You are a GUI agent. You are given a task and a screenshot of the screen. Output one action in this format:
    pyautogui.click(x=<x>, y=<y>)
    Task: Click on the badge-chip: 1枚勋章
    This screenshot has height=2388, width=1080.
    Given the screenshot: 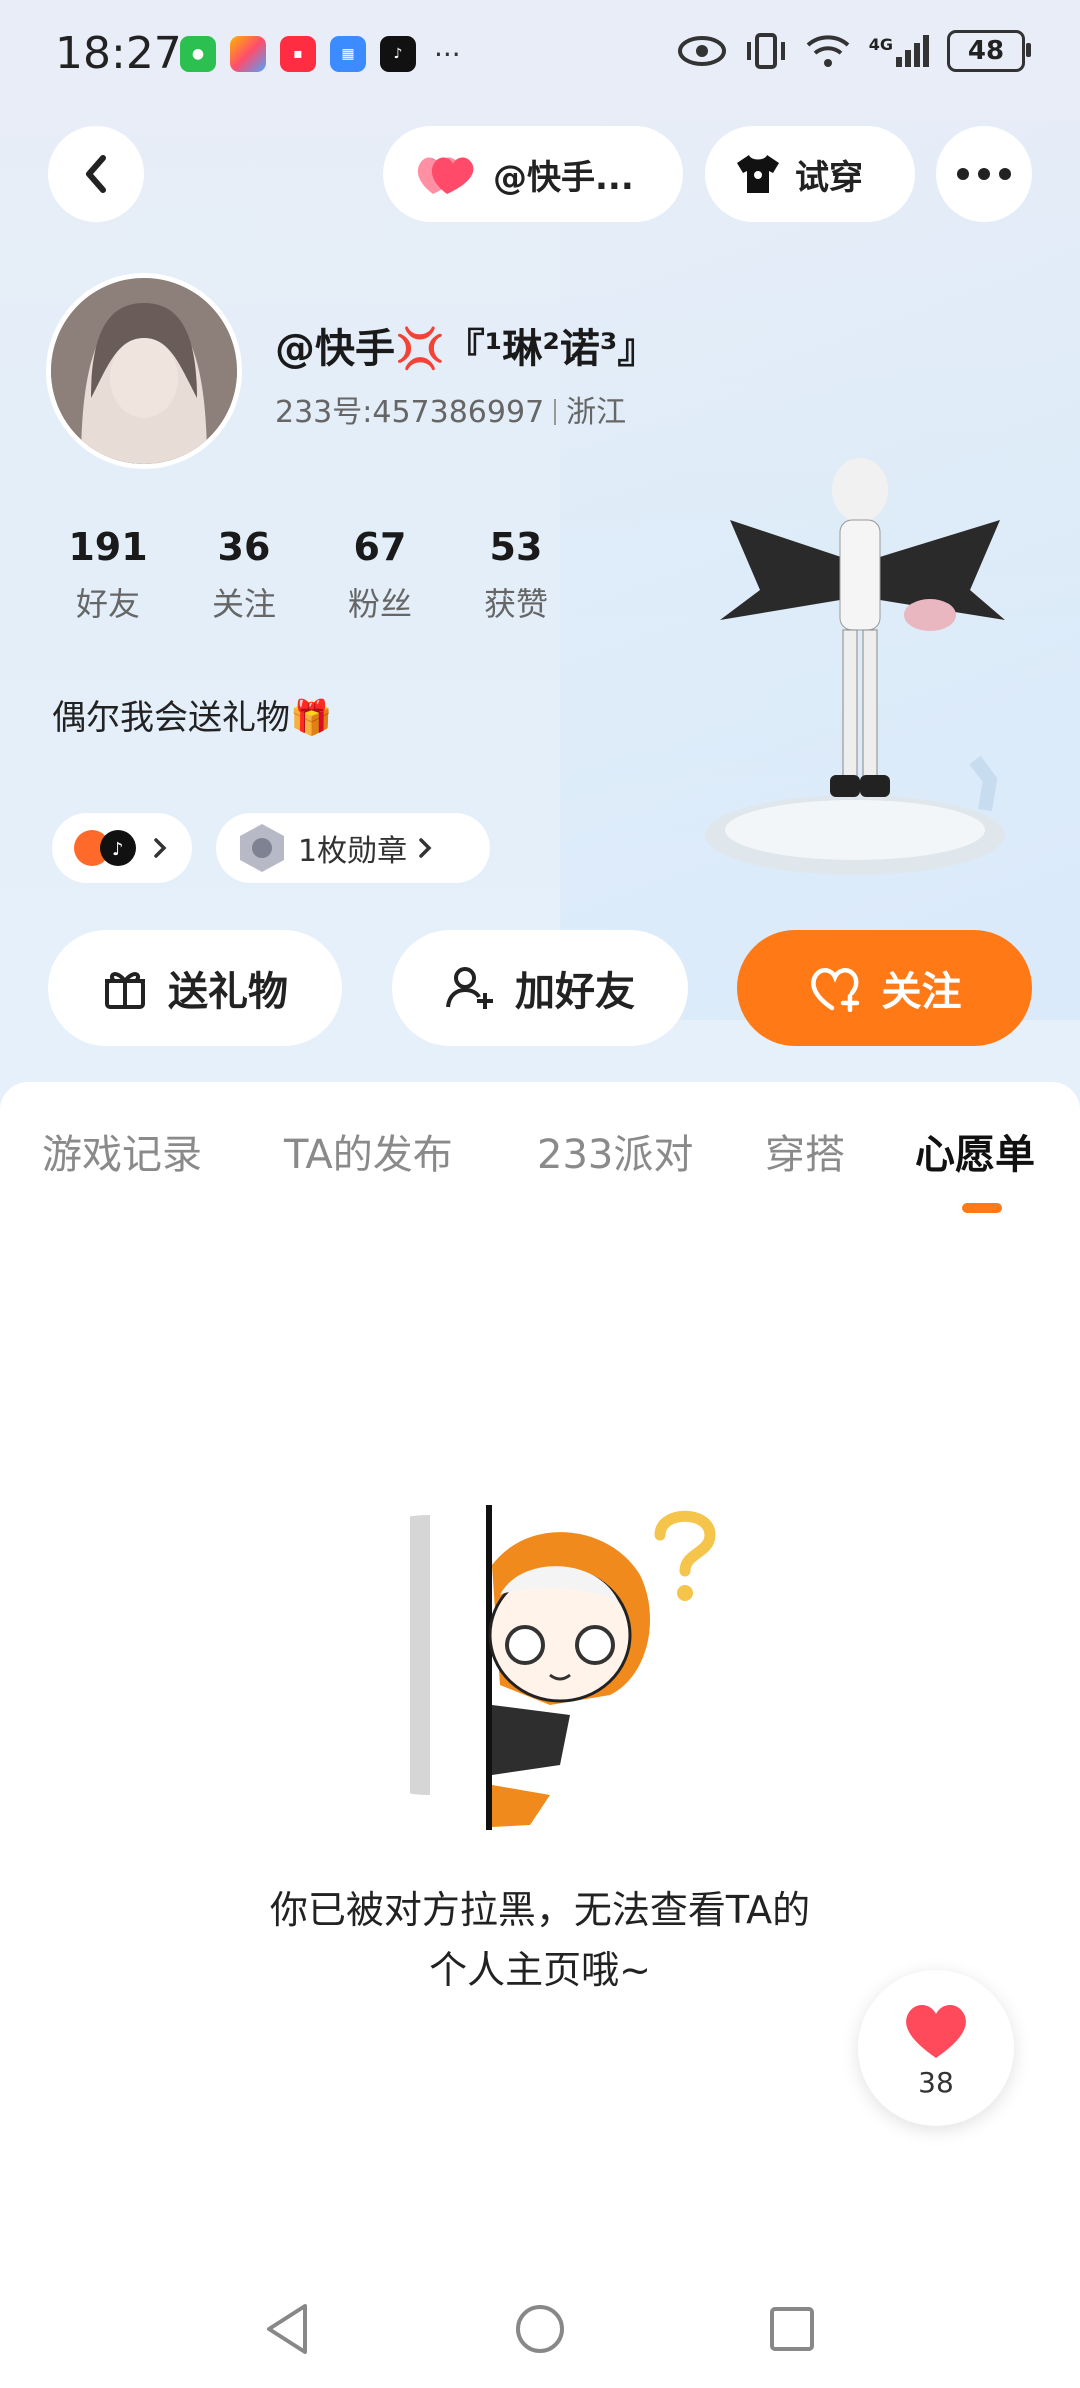 What is the action you would take?
    pyautogui.click(x=353, y=848)
    